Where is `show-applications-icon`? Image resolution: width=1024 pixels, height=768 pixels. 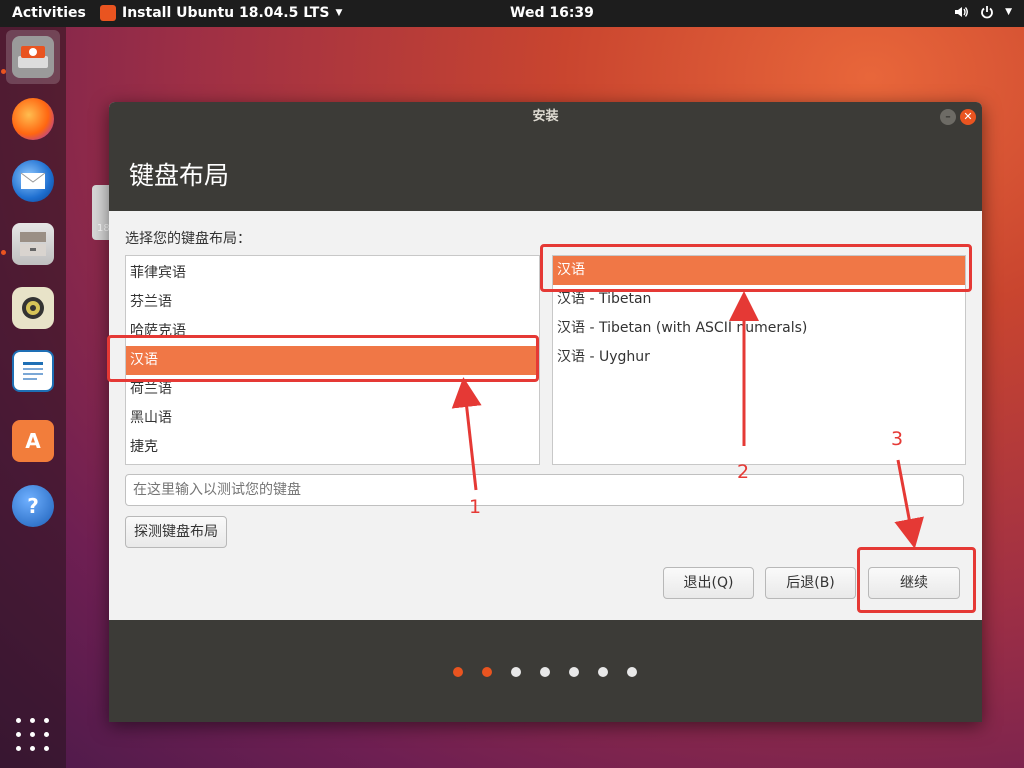
show-applications-icon is located at coordinates (33, 735).